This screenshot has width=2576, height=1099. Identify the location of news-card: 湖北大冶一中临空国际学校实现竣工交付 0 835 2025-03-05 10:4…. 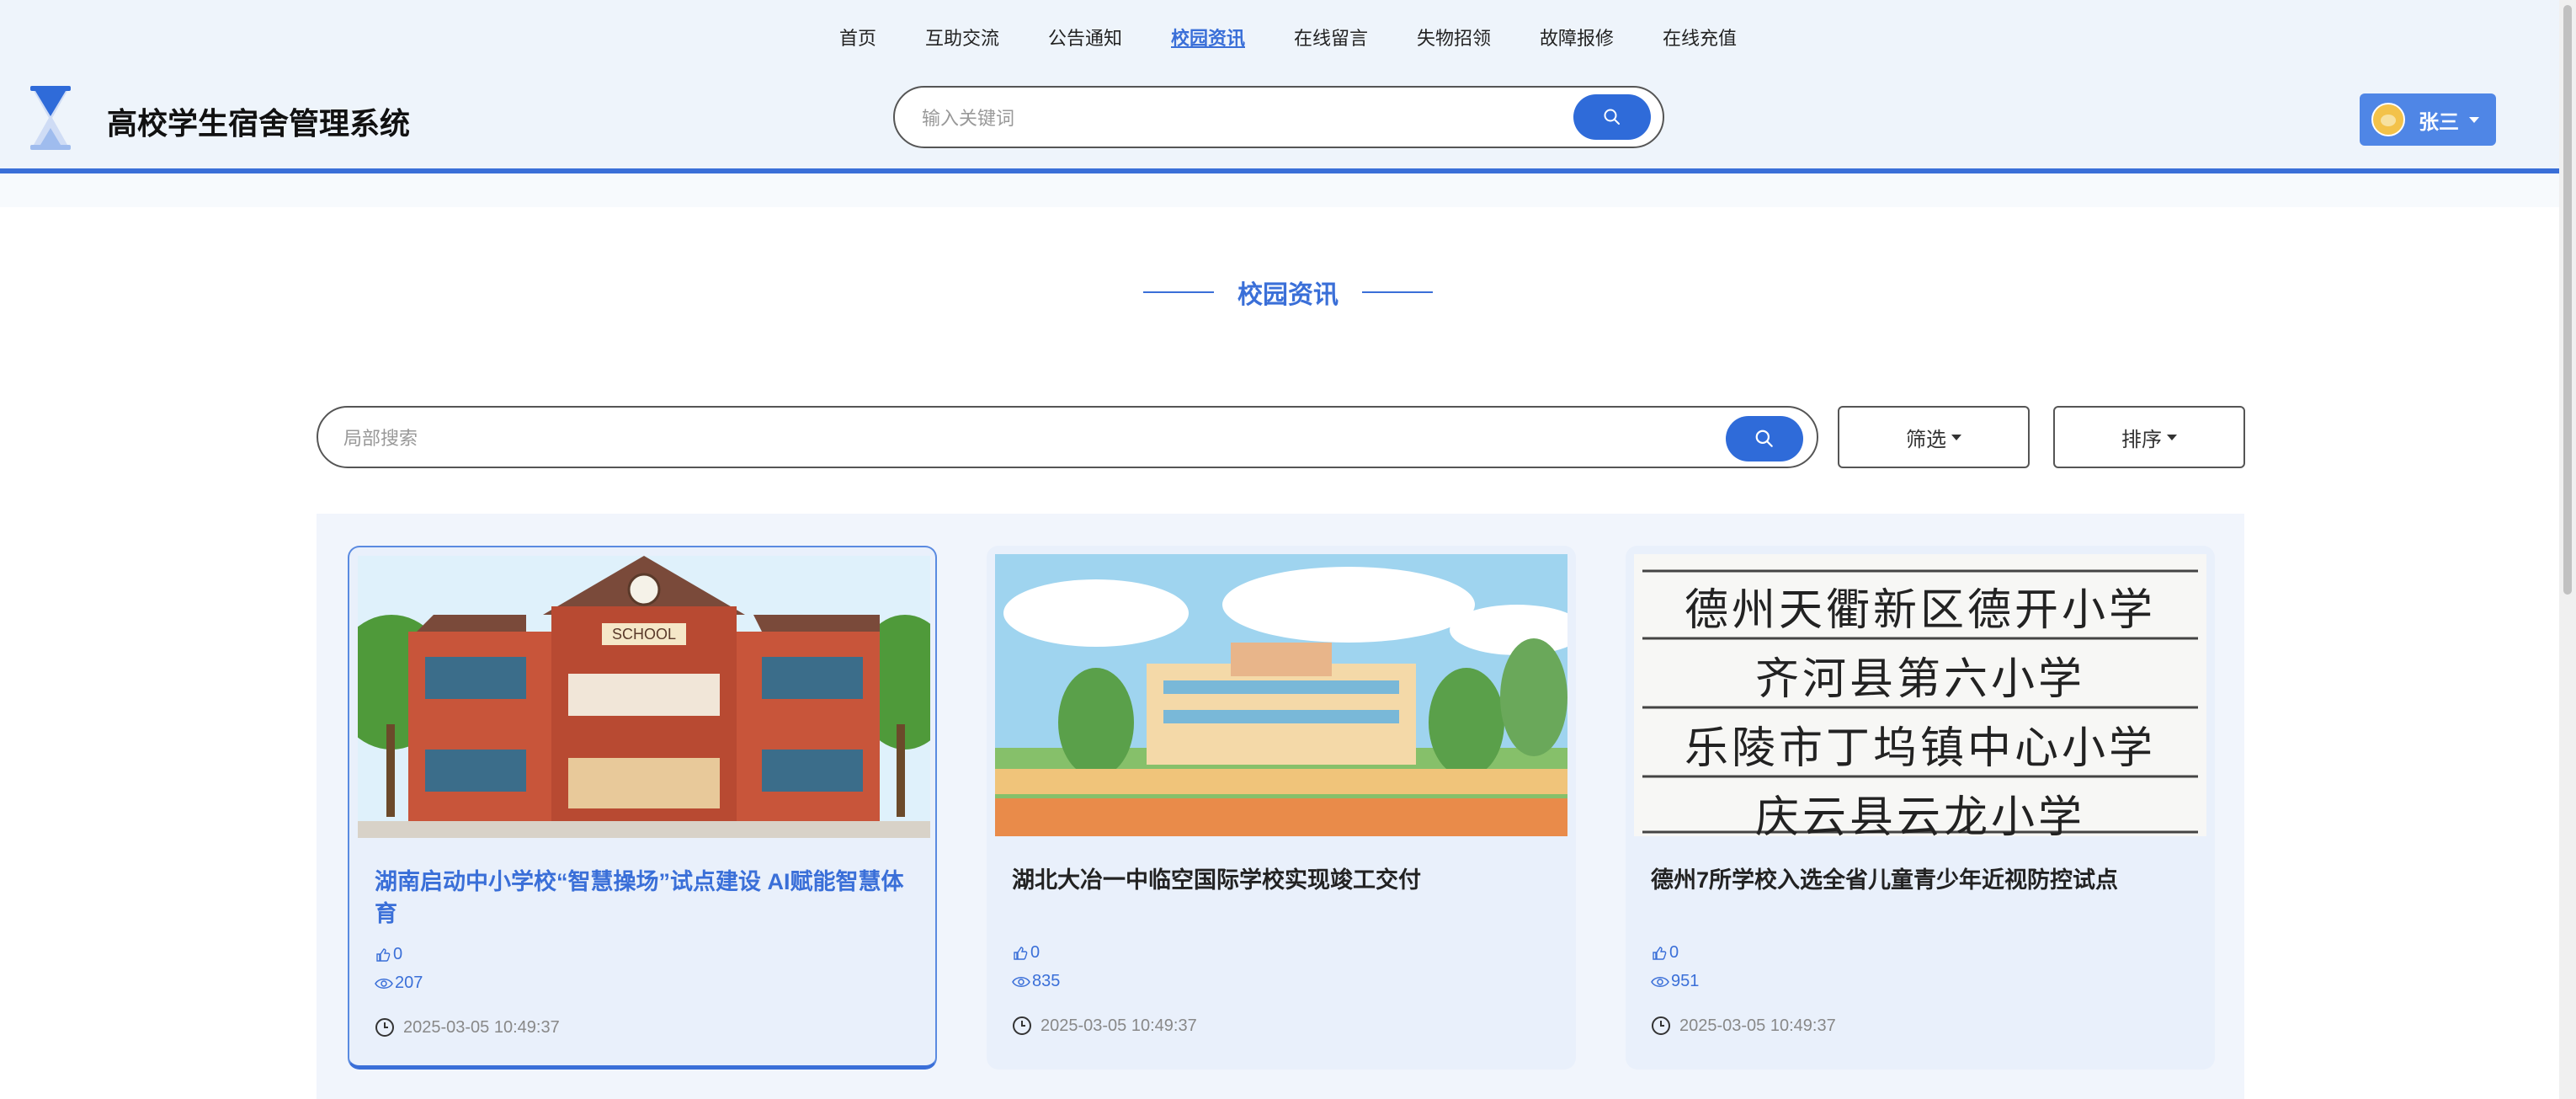
(1281, 808).